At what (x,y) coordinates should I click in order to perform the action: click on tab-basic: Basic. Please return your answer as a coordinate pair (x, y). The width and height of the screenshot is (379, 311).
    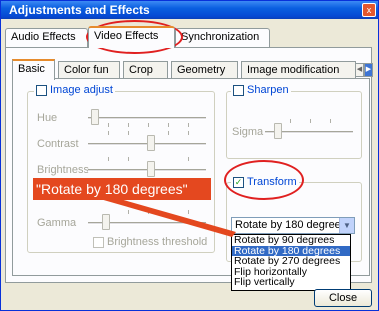
    Looking at the image, I should click on (33, 69).